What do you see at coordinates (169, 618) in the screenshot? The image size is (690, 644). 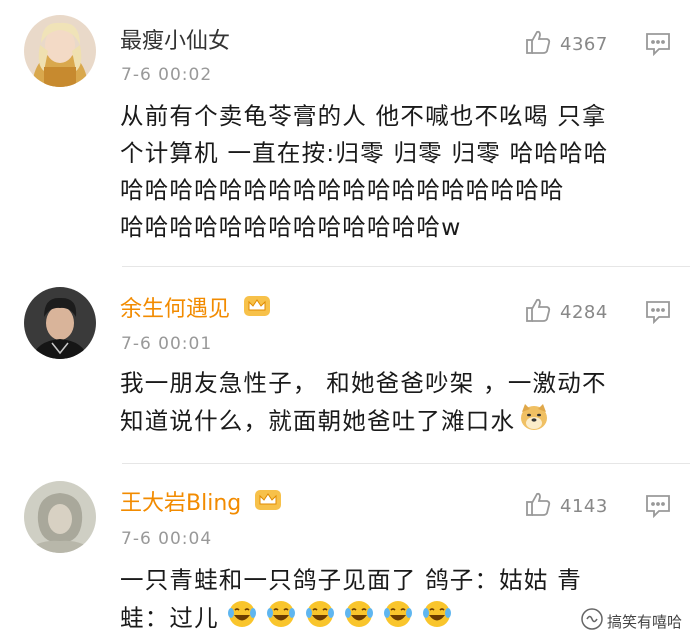 I see `comment-line-text: 蛙：过儿` at bounding box center [169, 618].